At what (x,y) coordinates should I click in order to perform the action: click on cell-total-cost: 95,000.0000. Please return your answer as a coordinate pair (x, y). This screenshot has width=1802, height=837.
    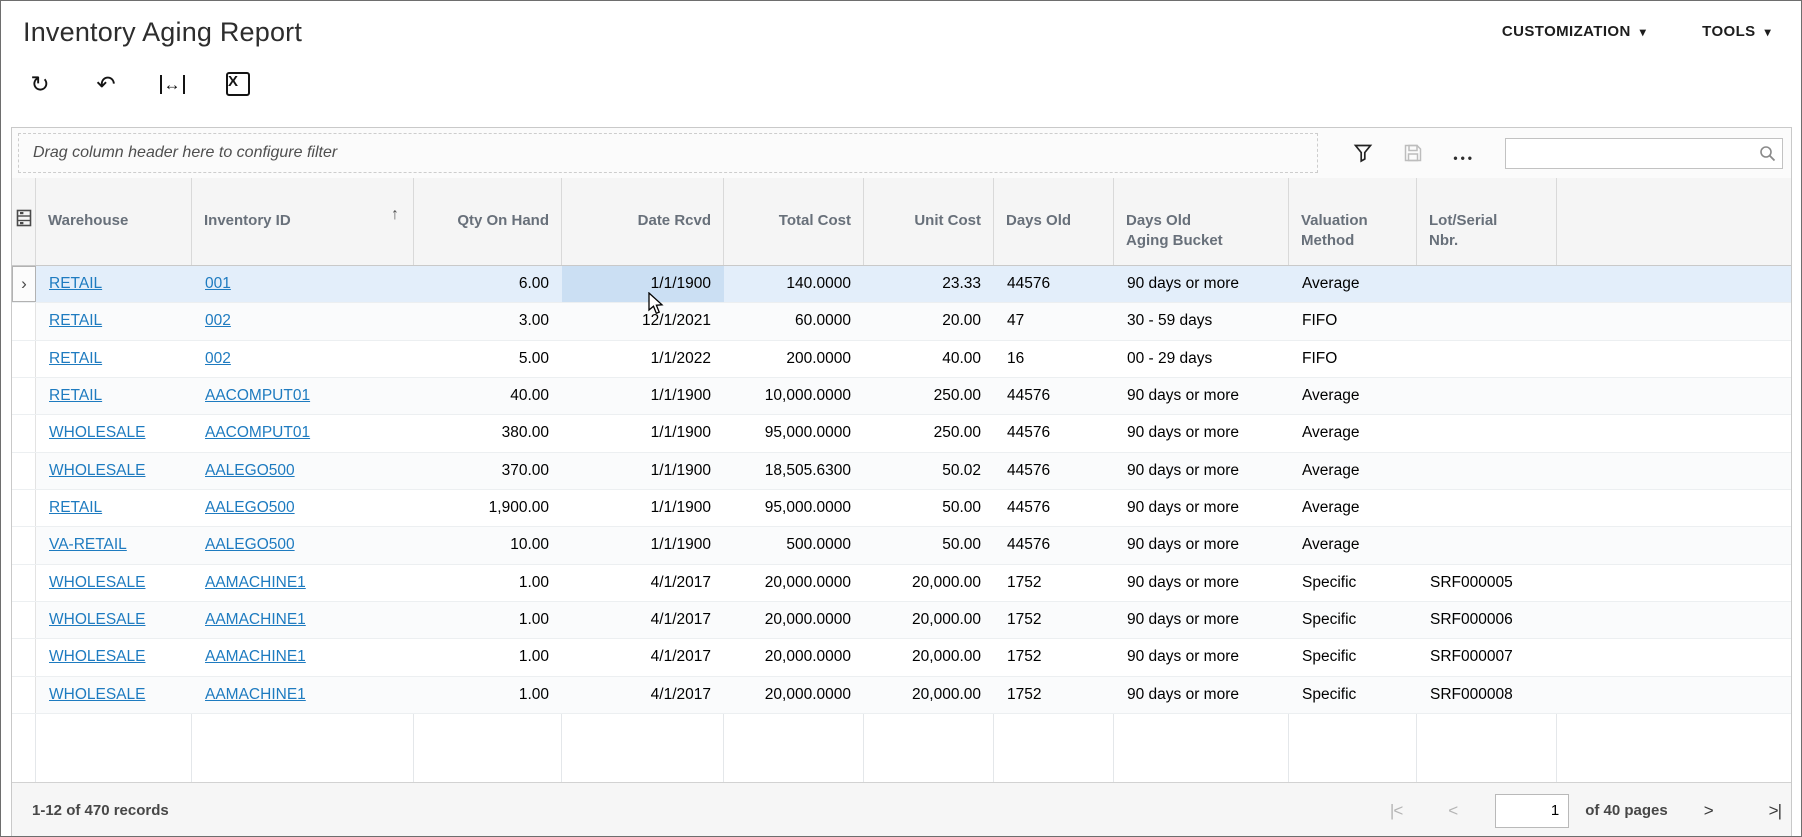
    Looking at the image, I should click on (794, 508).